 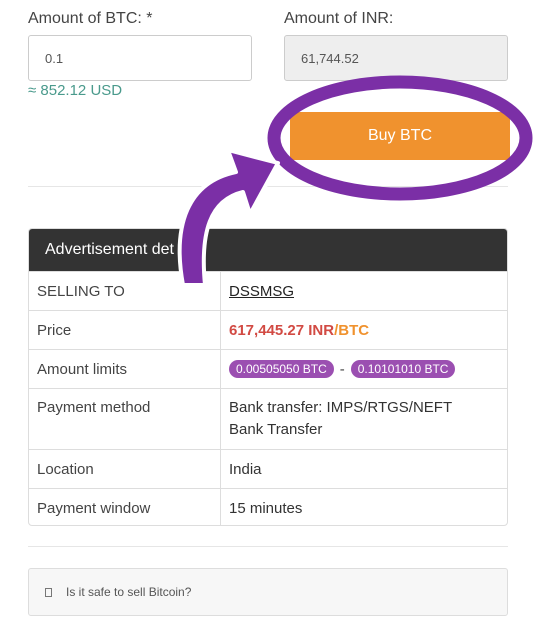 What do you see at coordinates (245, 469) in the screenshot?
I see `location-value: India` at bounding box center [245, 469].